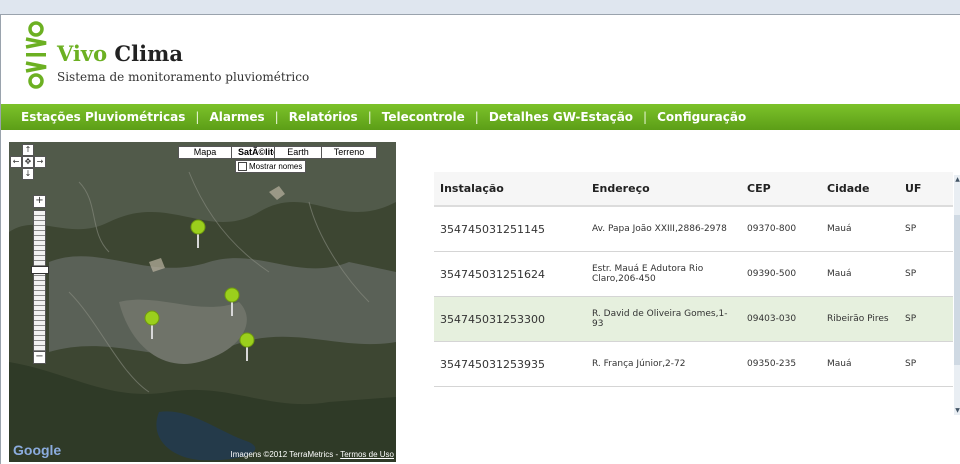 Image resolution: width=960 pixels, height=464 pixels. I want to click on col-header-endereco: Endereço, so click(663, 189).